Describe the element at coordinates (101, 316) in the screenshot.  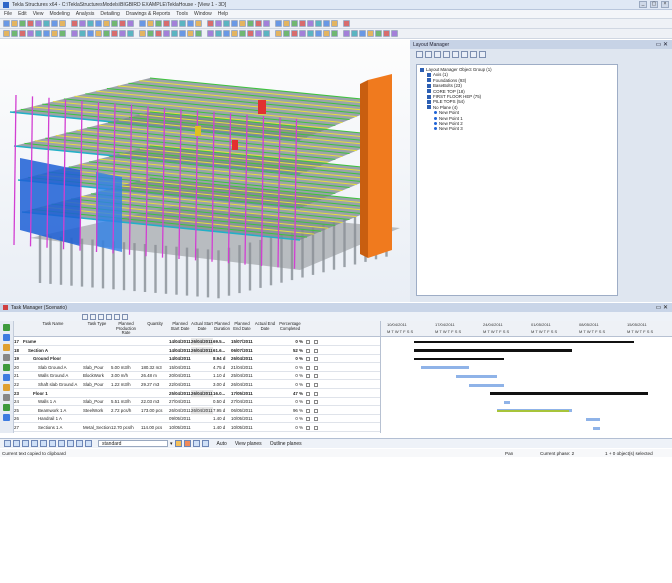
I see `tm-indent-icon` at that location.